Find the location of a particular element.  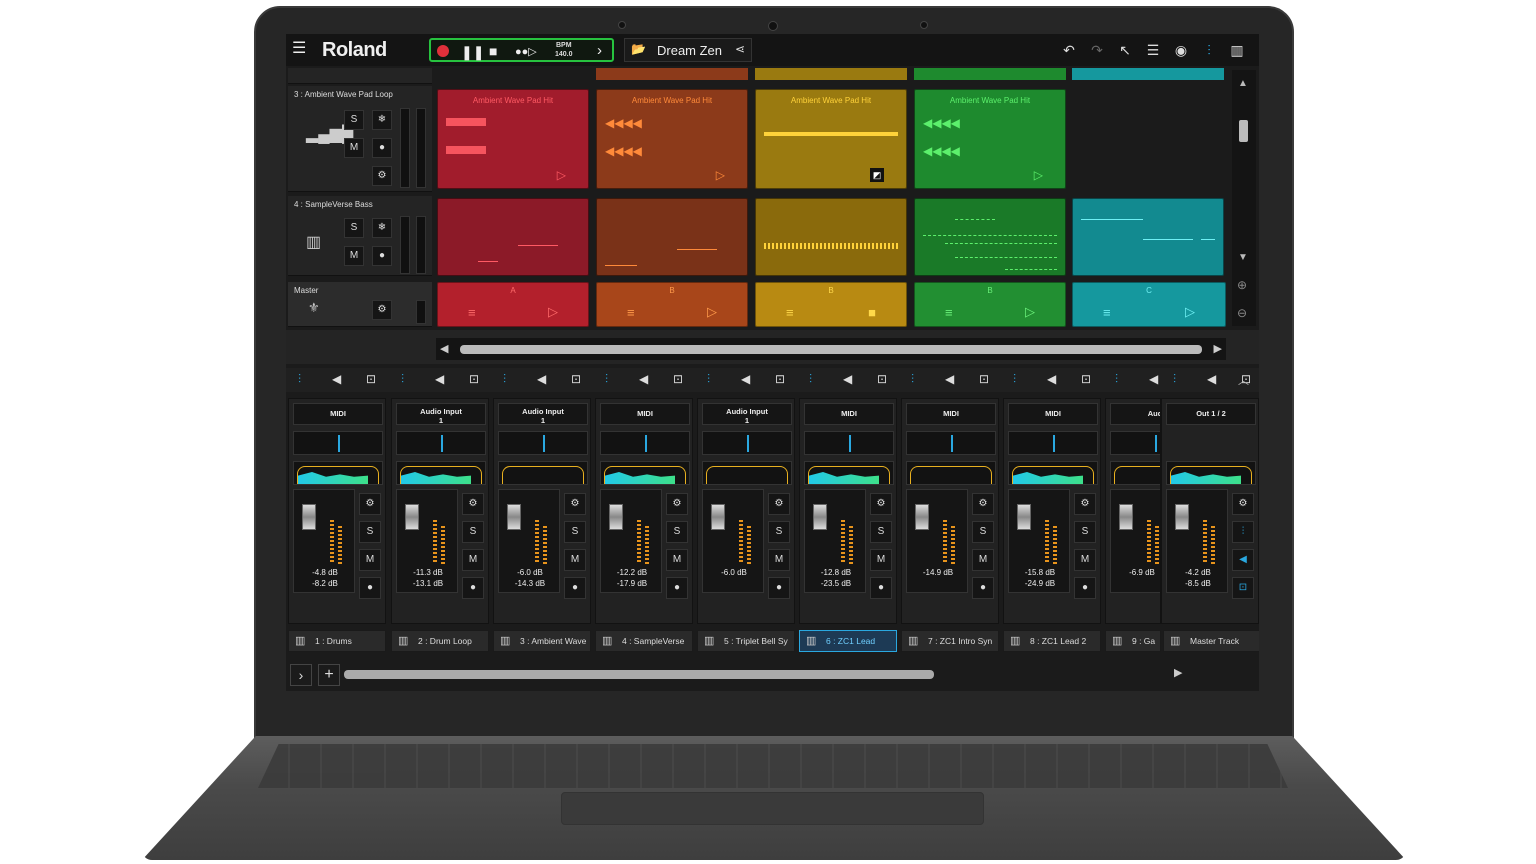

left-arrow-icon: ◀ is located at coordinates (444, 348).